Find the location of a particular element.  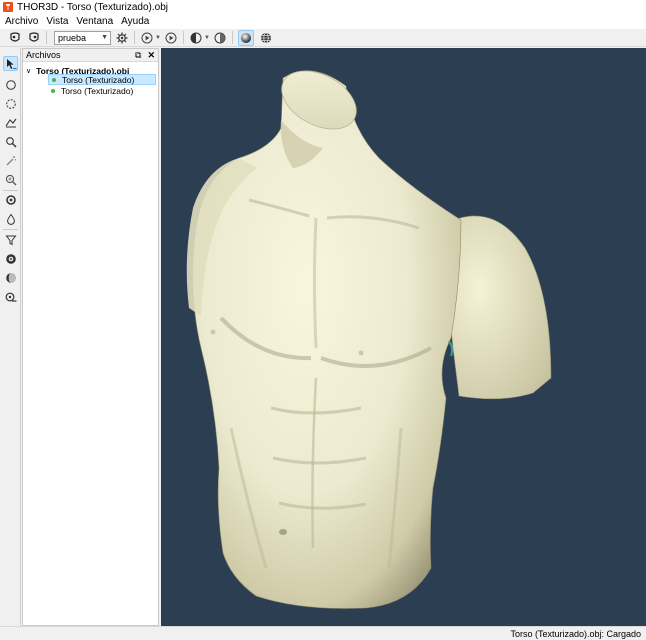

left-tool-strip is located at coordinates (10, 337).